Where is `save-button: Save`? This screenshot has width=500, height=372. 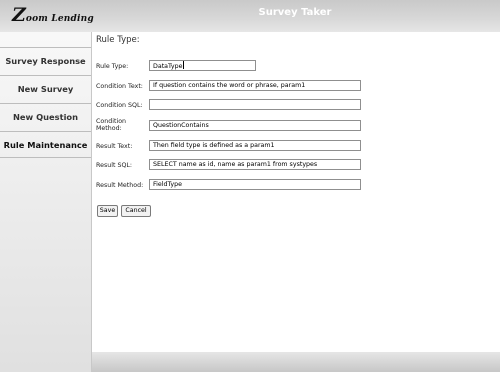 save-button: Save is located at coordinates (107, 211).